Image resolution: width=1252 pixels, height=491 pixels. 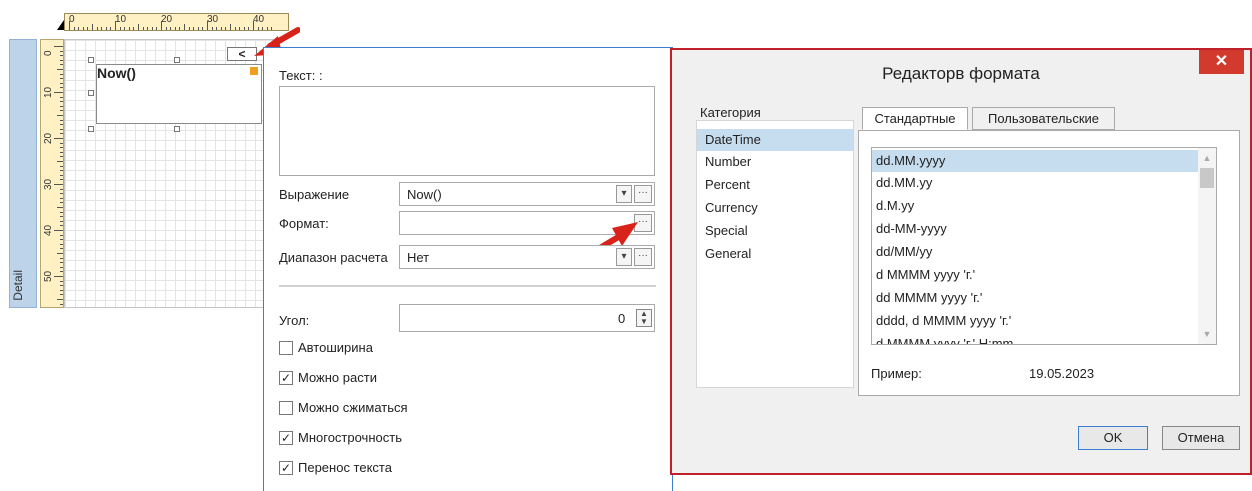 What do you see at coordinates (1035, 252) in the screenshot?
I see `format-item: dd/MM/yy` at bounding box center [1035, 252].